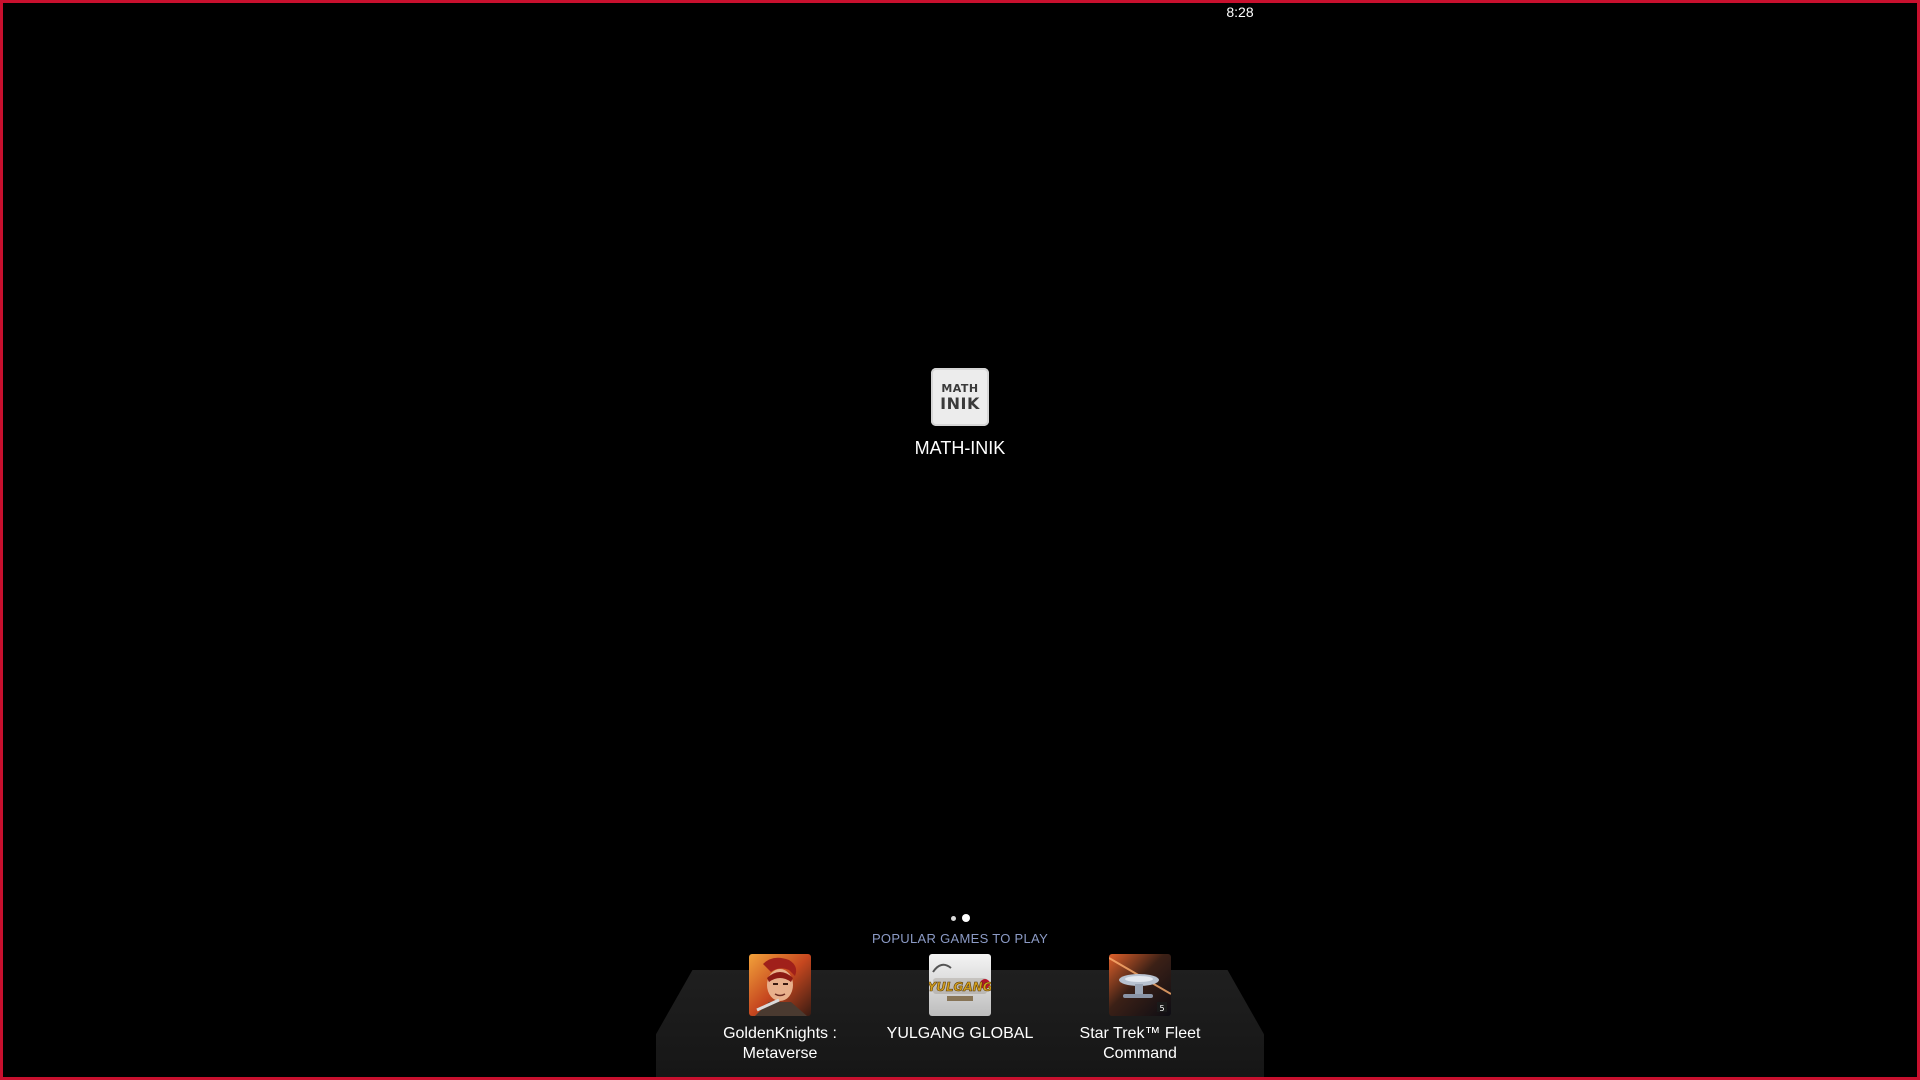 The width and height of the screenshot is (1920, 1080). I want to click on game-label-yulgang: YULGANG GLOBAL, so click(960, 1033).